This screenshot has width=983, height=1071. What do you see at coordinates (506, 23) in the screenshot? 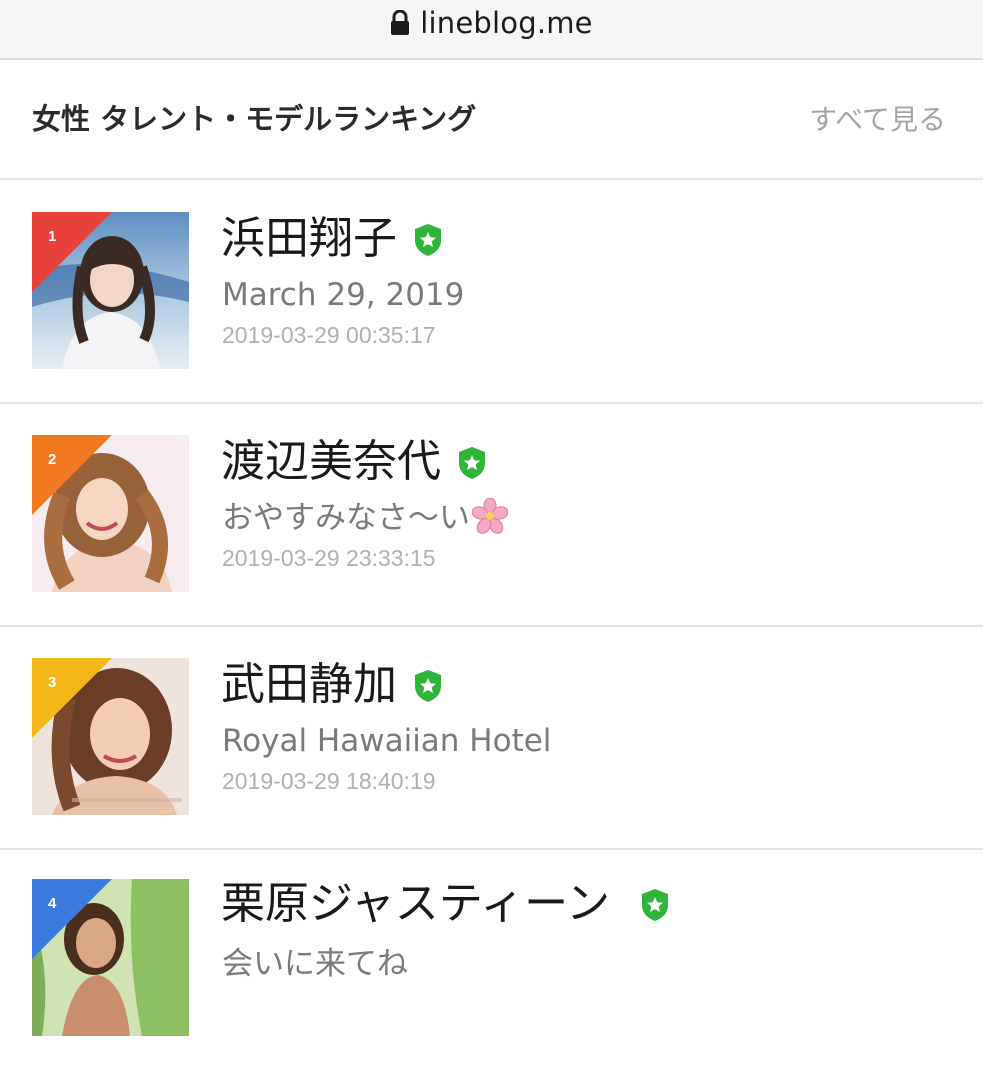
I see `url-text: lineblog.me` at bounding box center [506, 23].